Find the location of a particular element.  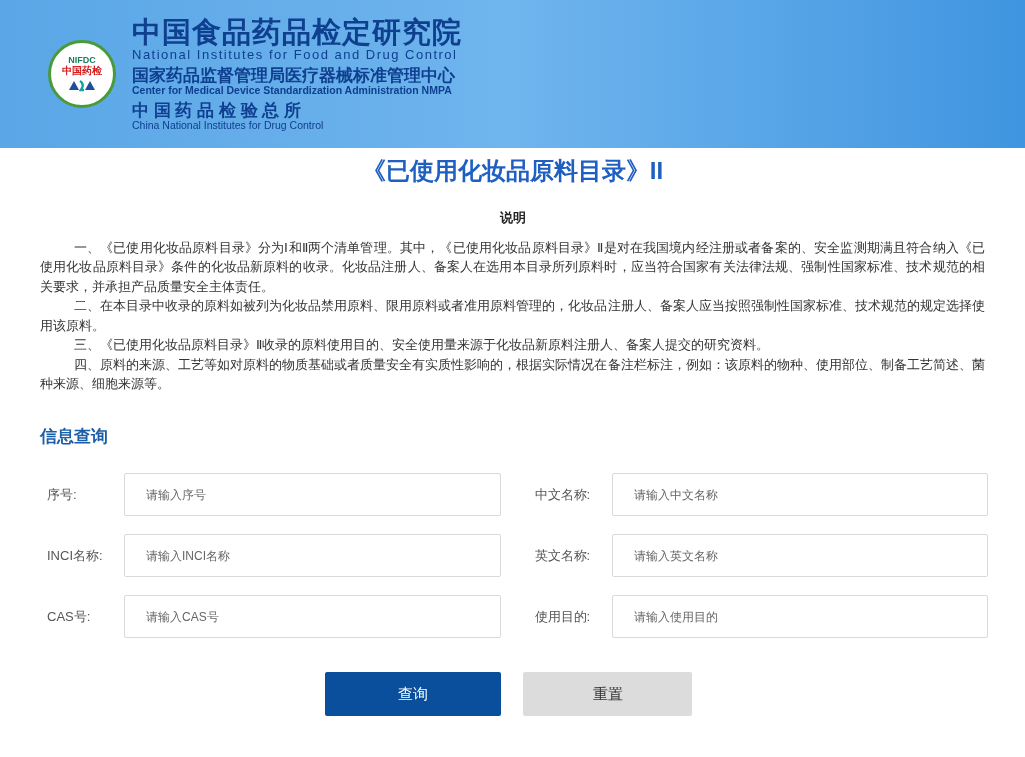

field-label: 中文名称: is located at coordinates (563, 494).